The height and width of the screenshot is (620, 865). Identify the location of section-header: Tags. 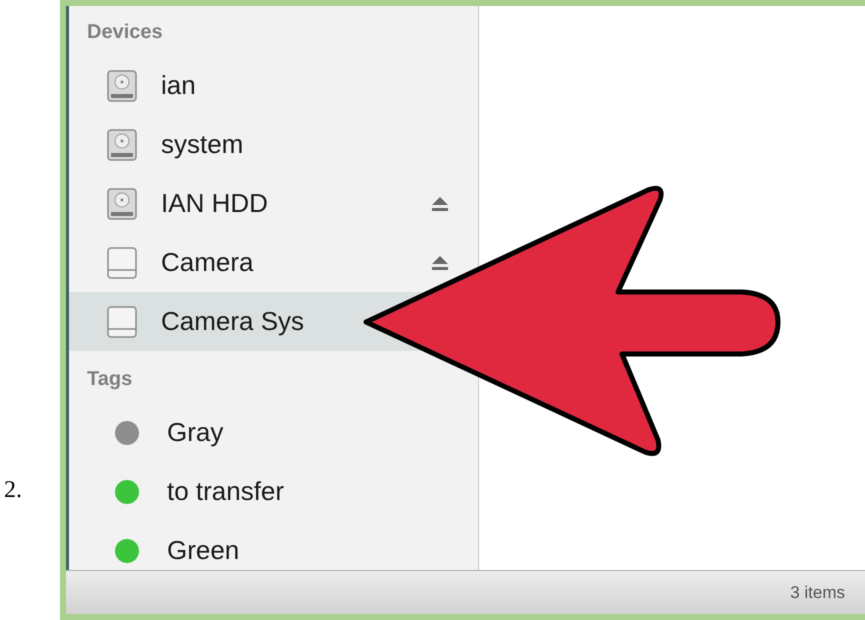
(110, 379).